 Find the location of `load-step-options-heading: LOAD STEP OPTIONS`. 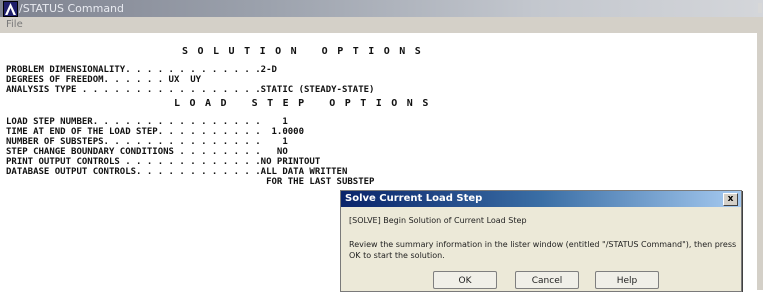

load-step-options-heading: LOAD STEP OPTIONS is located at coordinates (306, 103).